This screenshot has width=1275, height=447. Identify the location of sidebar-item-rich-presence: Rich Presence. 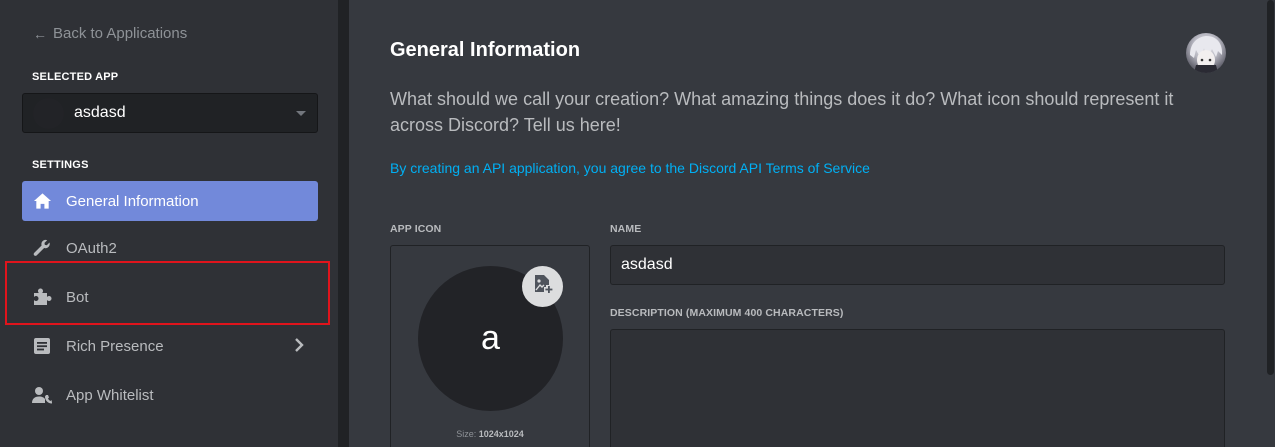
(170, 346).